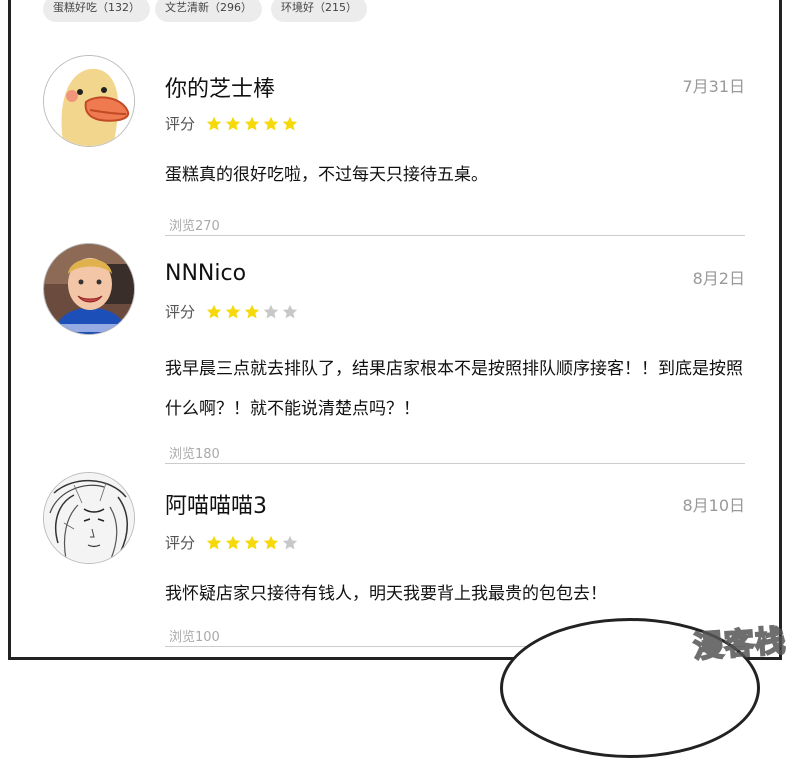 The image size is (800, 758). I want to click on review-username: 阿喵喵喵3, so click(216, 504).